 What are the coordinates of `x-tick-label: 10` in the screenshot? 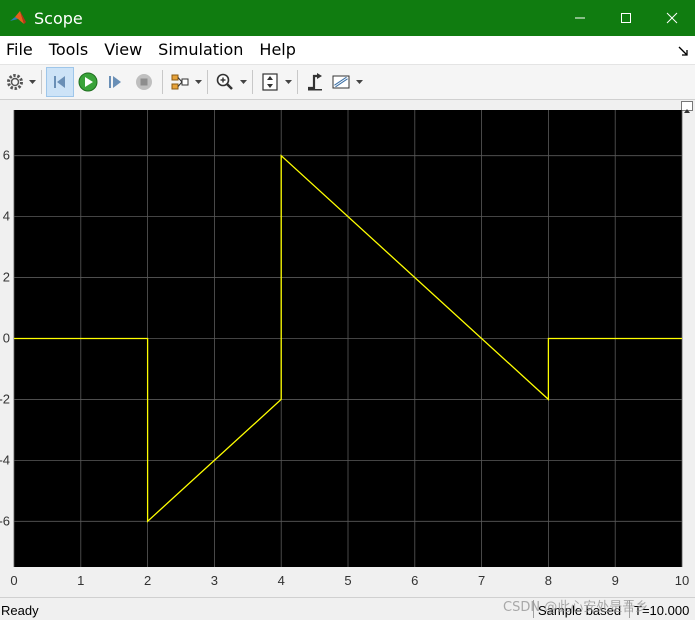 It's located at (682, 580).